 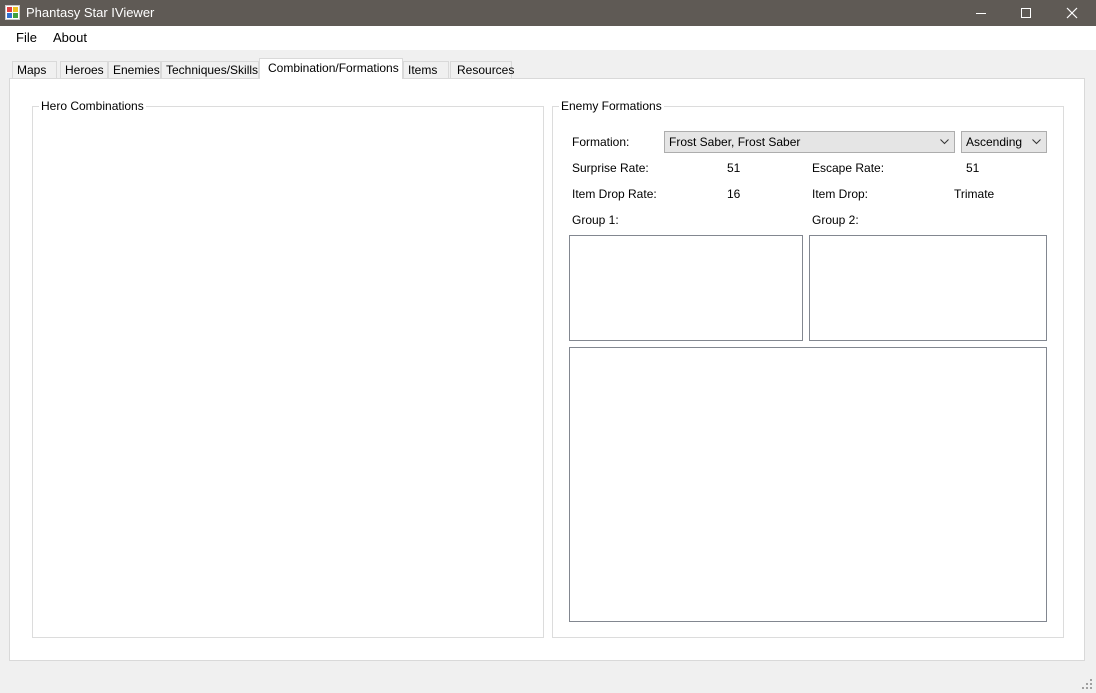 I want to click on maximize-button, so click(x=1026, y=13).